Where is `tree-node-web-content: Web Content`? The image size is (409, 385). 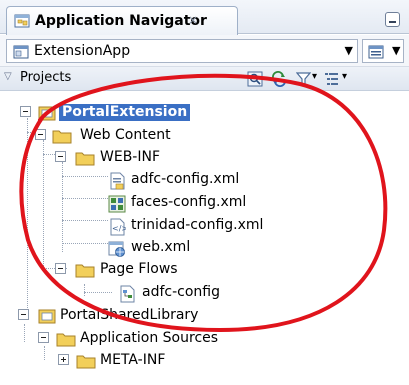
tree-node-web-content: Web Content is located at coordinates (100, 136).